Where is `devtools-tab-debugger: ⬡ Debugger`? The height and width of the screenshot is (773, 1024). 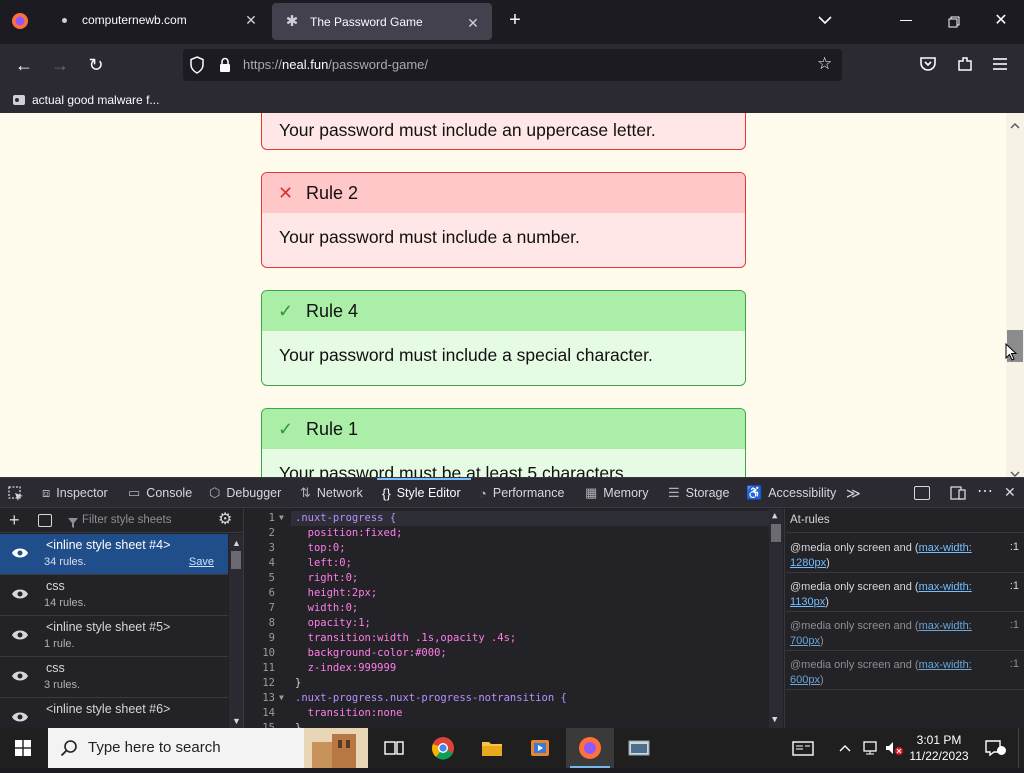 devtools-tab-debugger: ⬡ Debugger is located at coordinates (245, 493).